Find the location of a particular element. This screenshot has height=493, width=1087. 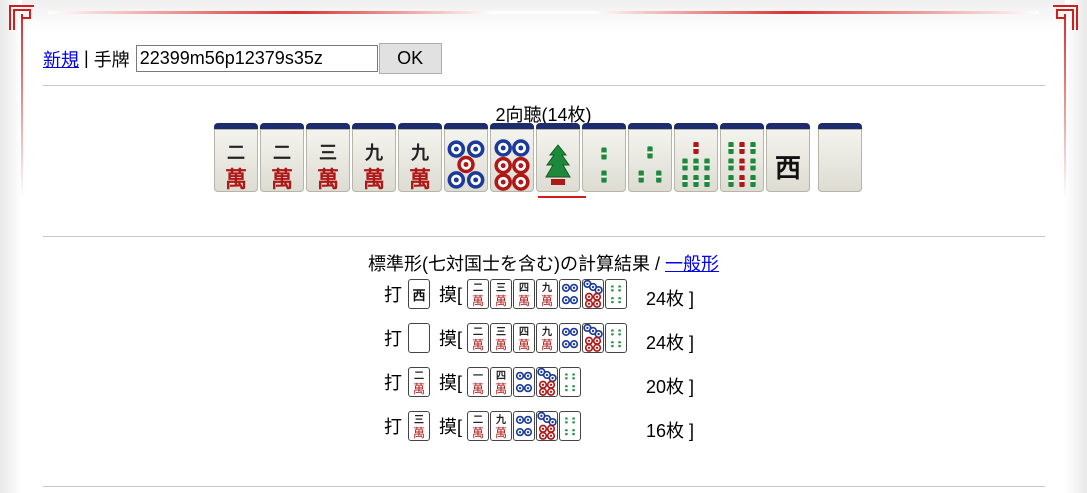

results-title-text: 標準形(七対国士を含む)の計算結果 / is located at coordinates (513, 264).